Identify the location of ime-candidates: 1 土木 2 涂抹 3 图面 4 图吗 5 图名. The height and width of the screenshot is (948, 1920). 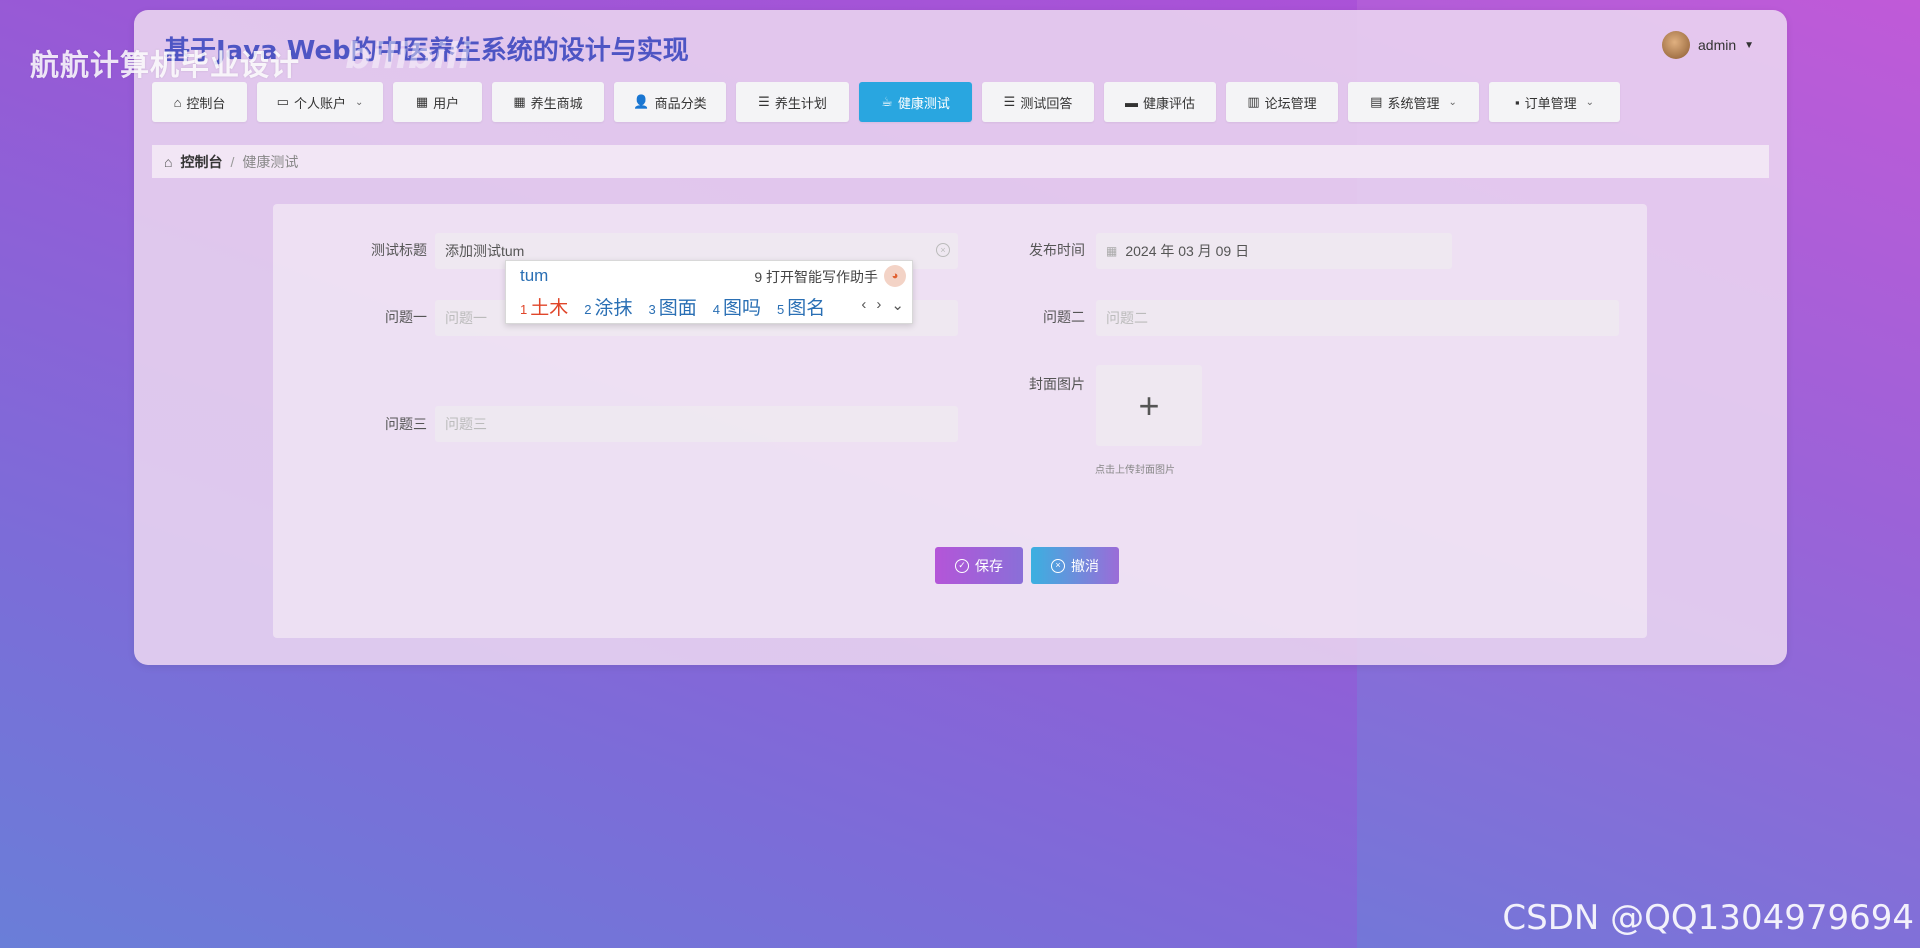
(672, 306).